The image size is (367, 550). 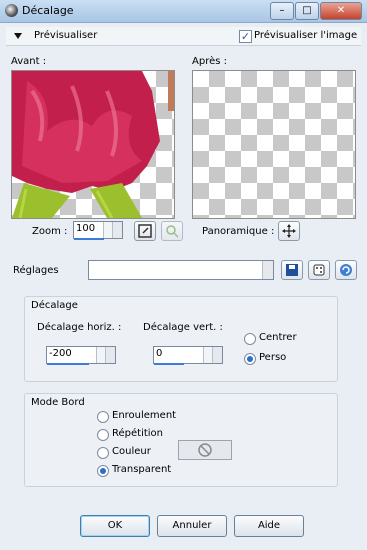 I want to click on random-preset-button, so click(x=319, y=270).